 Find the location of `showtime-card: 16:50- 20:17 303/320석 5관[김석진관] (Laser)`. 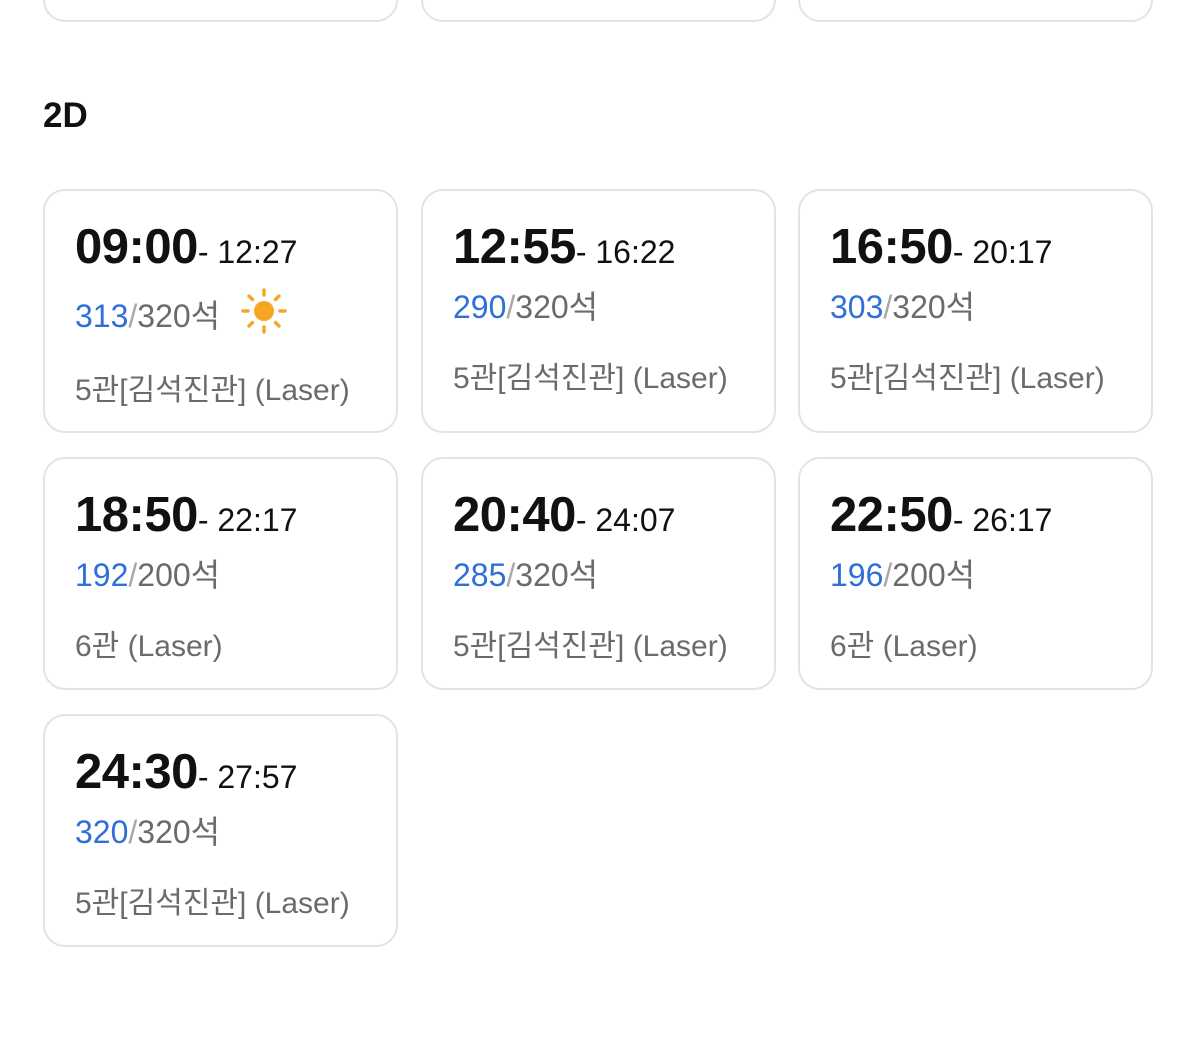

showtime-card: 16:50- 20:17 303/320석 5관[김석진관] (Laser) is located at coordinates (975, 311).